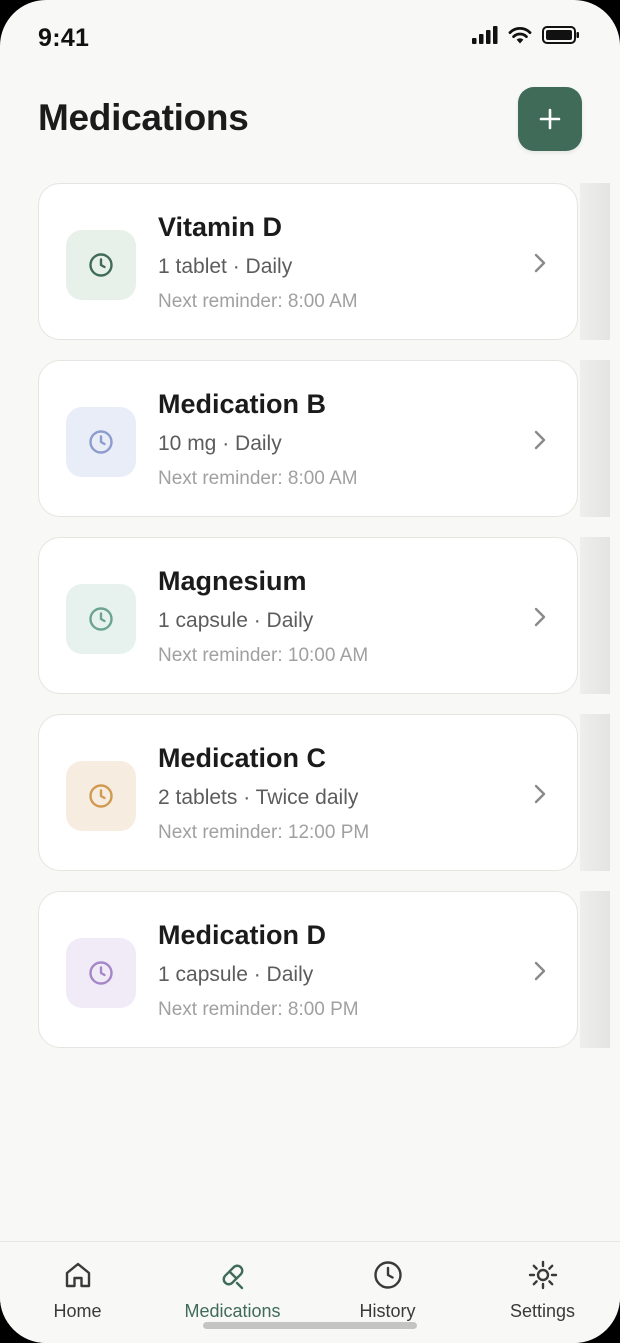 The height and width of the screenshot is (1343, 620). I want to click on battery-icon, so click(560, 35).